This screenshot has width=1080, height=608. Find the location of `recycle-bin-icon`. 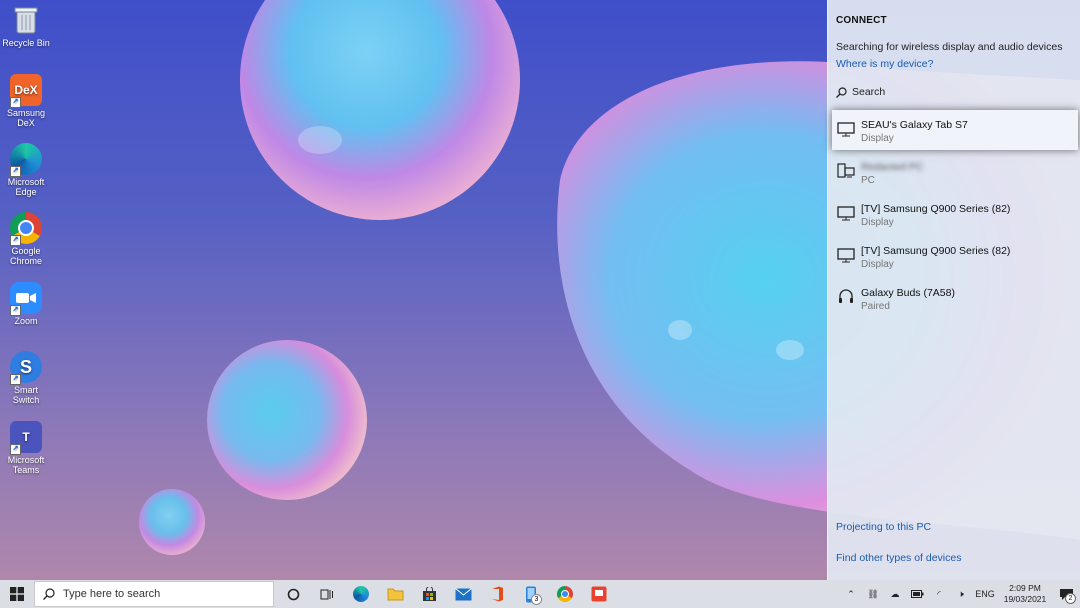

recycle-bin-icon is located at coordinates (26, 20).